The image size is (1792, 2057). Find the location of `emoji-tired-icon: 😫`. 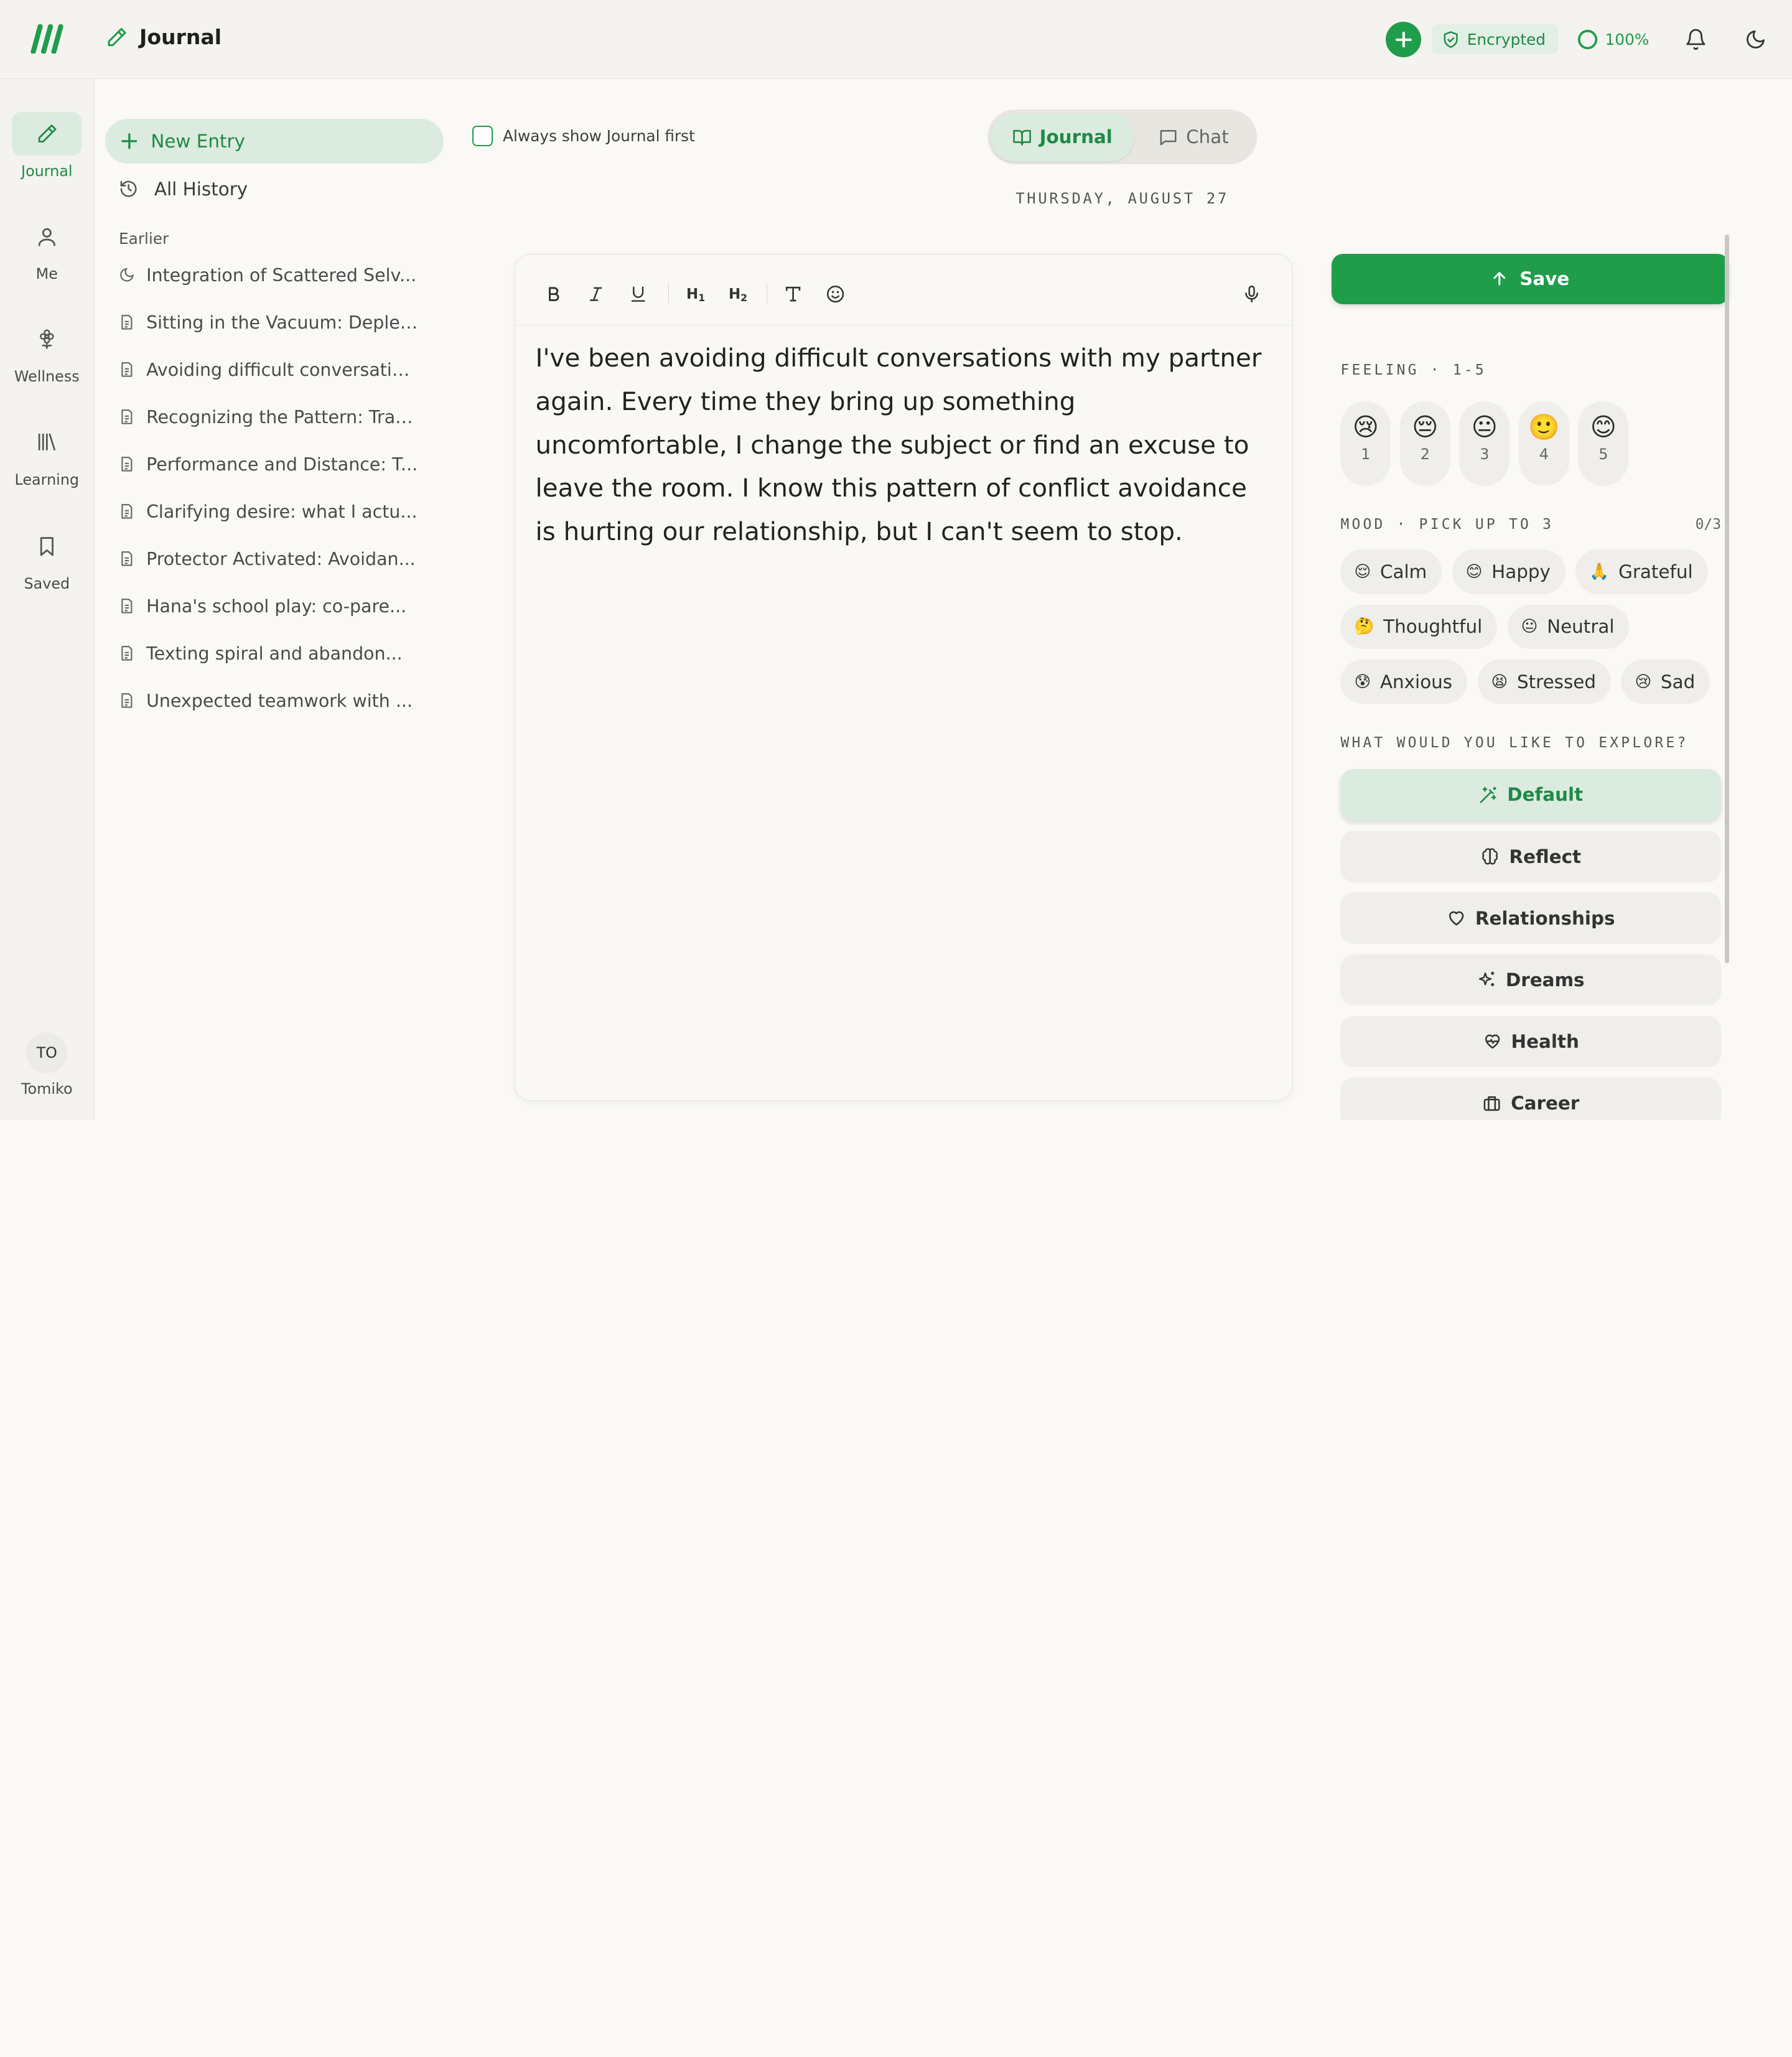

emoji-tired-icon: 😫 is located at coordinates (1499, 681).